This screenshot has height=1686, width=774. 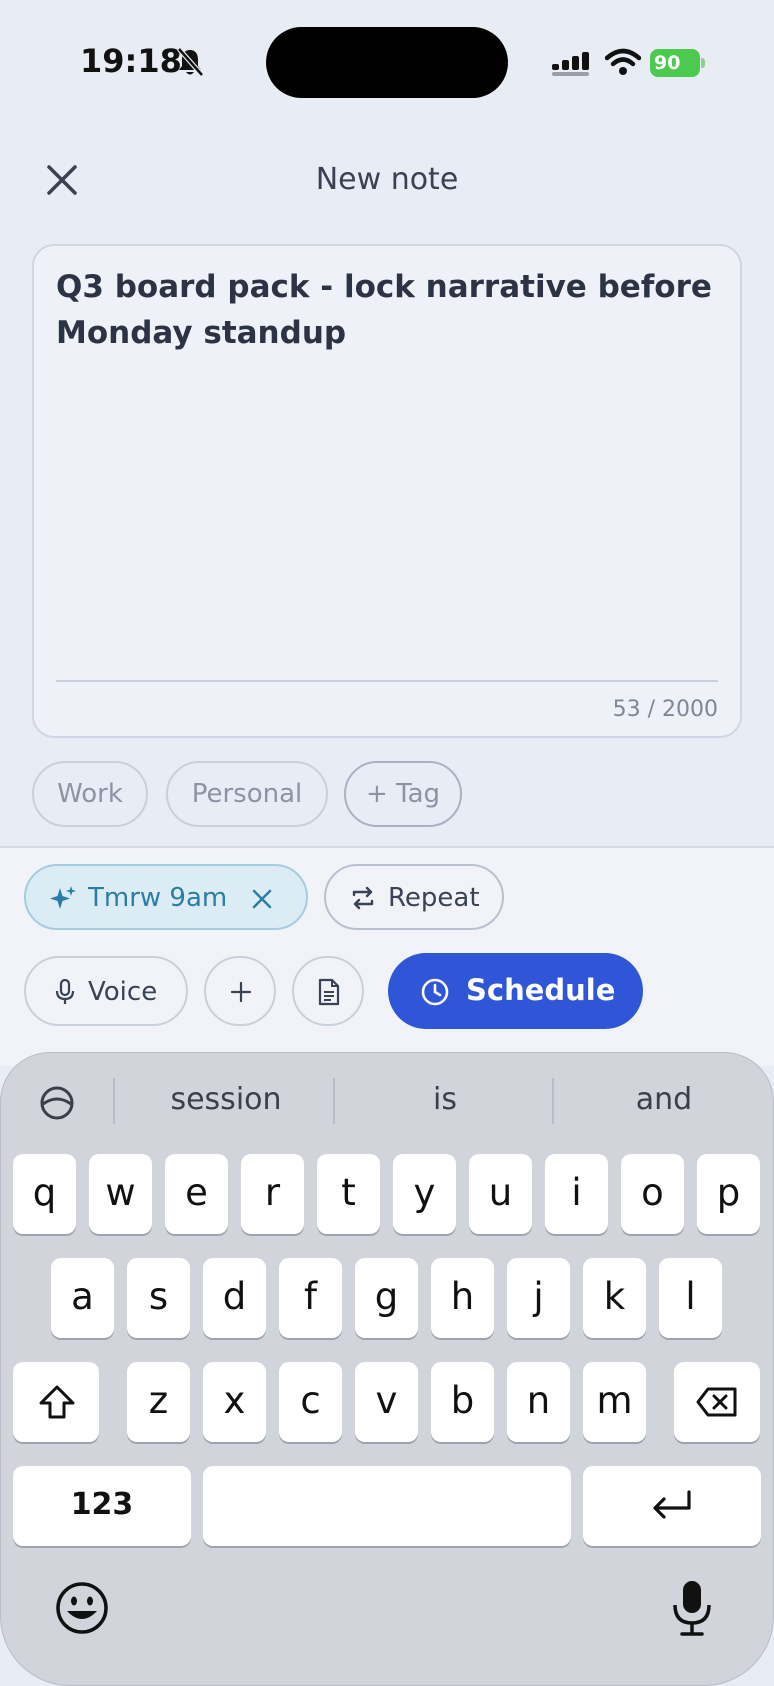 I want to click on reminder-label: Tmrw 9am, so click(x=158, y=898).